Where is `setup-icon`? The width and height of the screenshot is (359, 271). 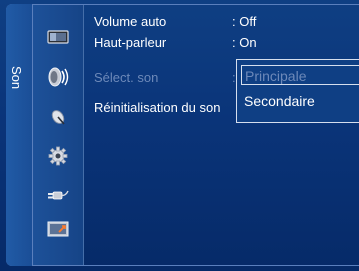 setup-icon is located at coordinates (58, 156).